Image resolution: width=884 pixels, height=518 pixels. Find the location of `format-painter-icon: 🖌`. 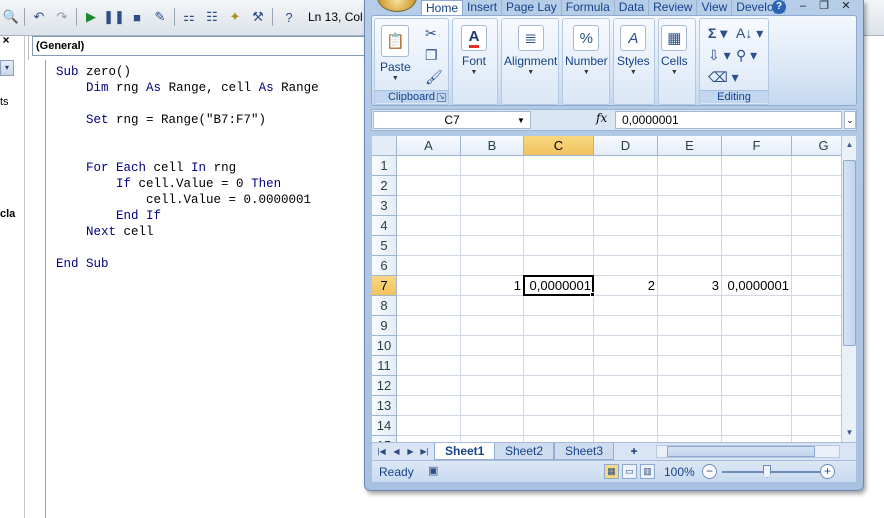

format-painter-icon: 🖌 is located at coordinates (434, 77).